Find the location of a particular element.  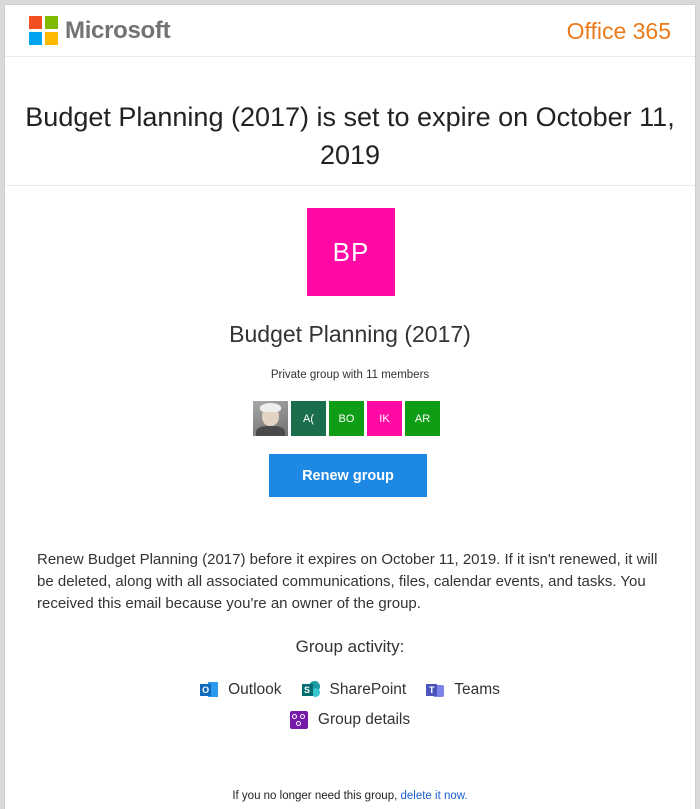

teams-link: T Teams is located at coordinates (463, 690).